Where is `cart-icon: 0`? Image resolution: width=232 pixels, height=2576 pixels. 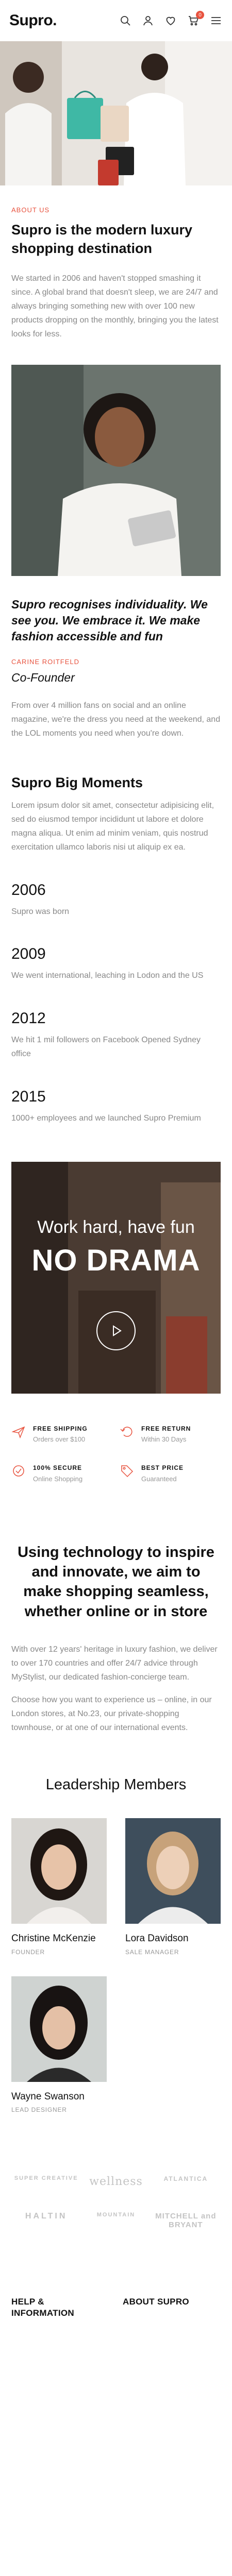
cart-icon: 0 is located at coordinates (195, 19).